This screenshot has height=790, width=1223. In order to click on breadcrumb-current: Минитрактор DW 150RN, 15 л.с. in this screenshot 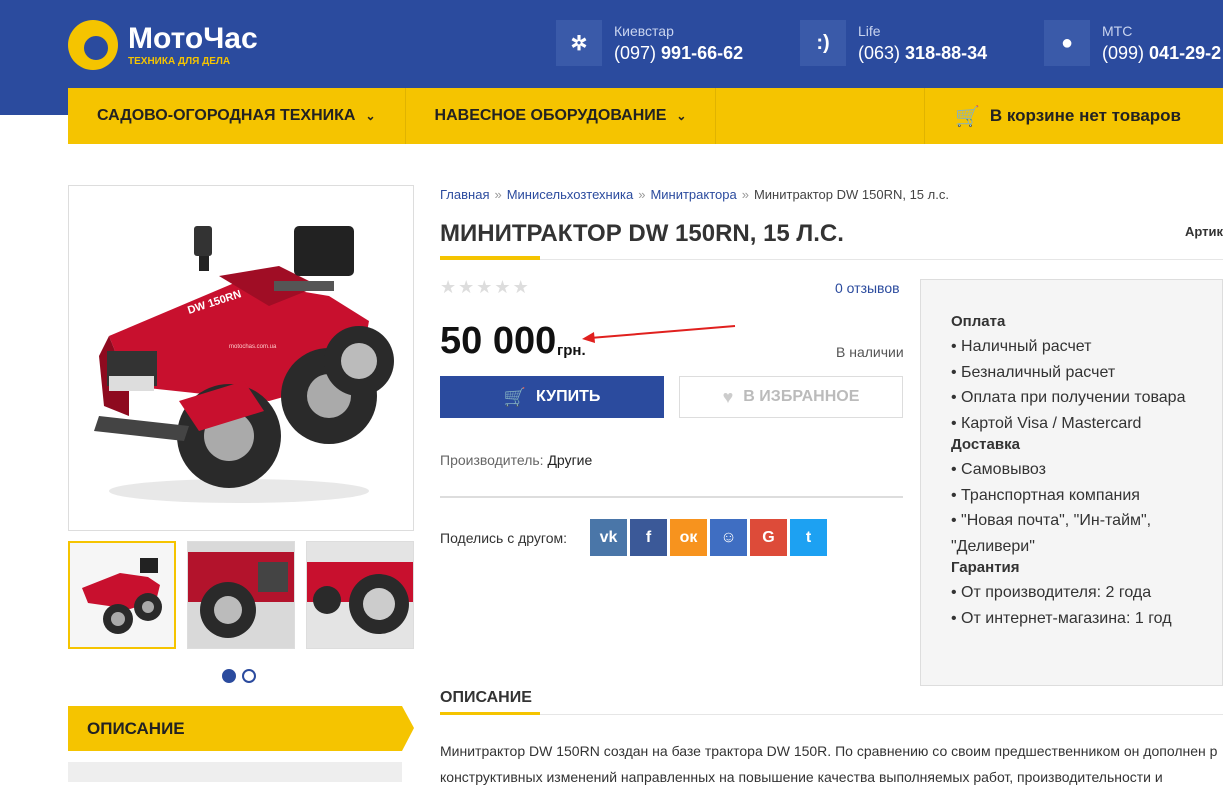, I will do `click(851, 194)`.